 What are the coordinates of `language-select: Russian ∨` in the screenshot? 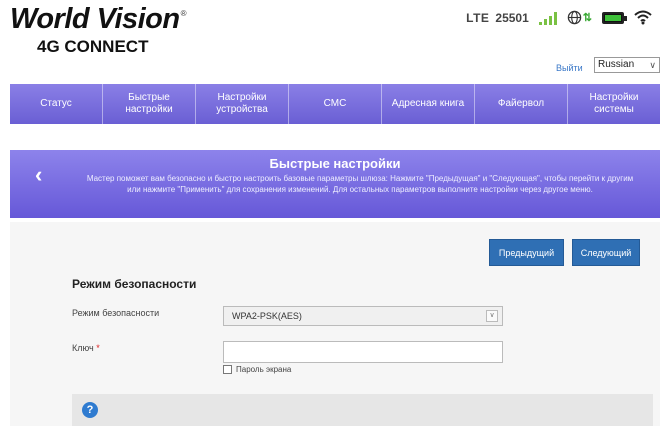 It's located at (627, 65).